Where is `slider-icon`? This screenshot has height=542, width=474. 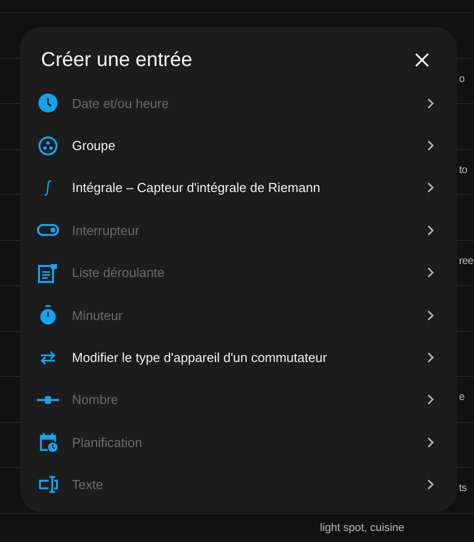
slider-icon is located at coordinates (48, 400).